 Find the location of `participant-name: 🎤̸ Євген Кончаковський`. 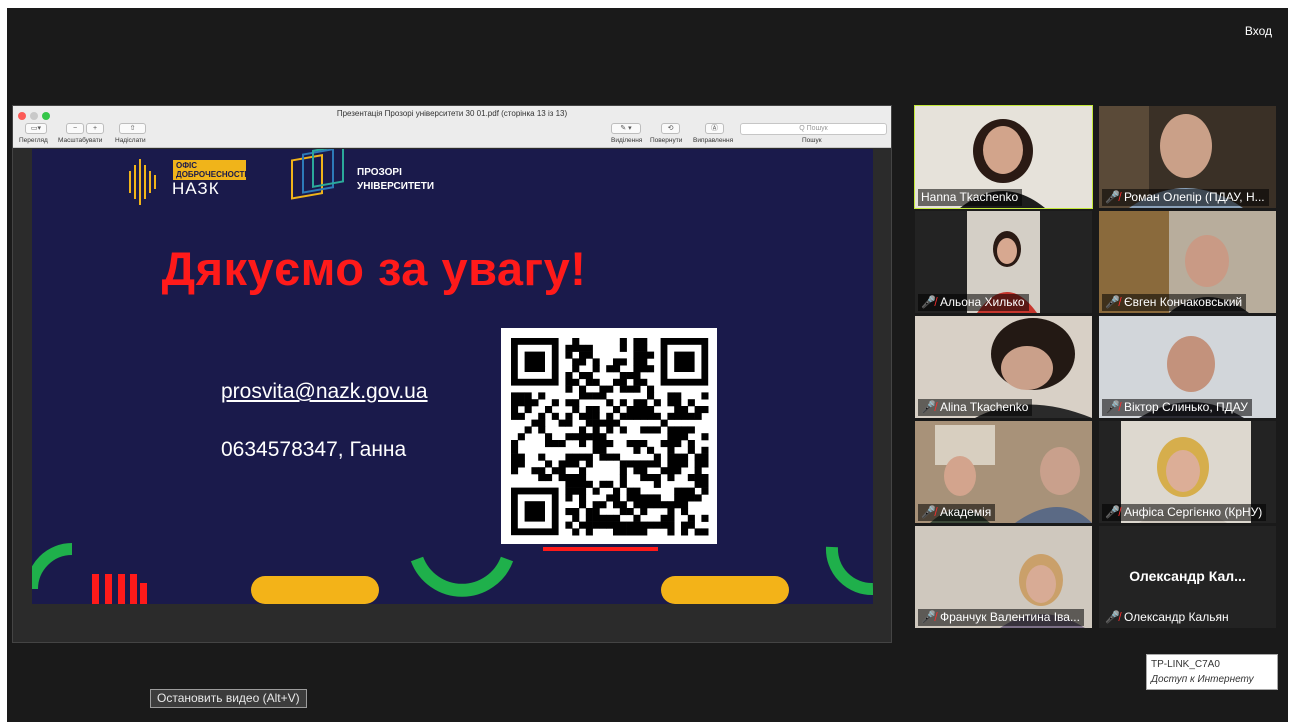

participant-name: 🎤̸ Євген Кончаковський is located at coordinates (1174, 302).